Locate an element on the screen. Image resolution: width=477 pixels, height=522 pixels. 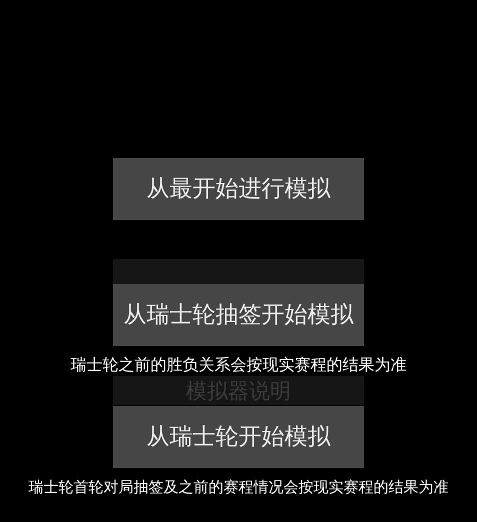
note-text: 瑞士轮之前的胜负关系会按现实赛程的结果为准 is located at coordinates (238, 365).